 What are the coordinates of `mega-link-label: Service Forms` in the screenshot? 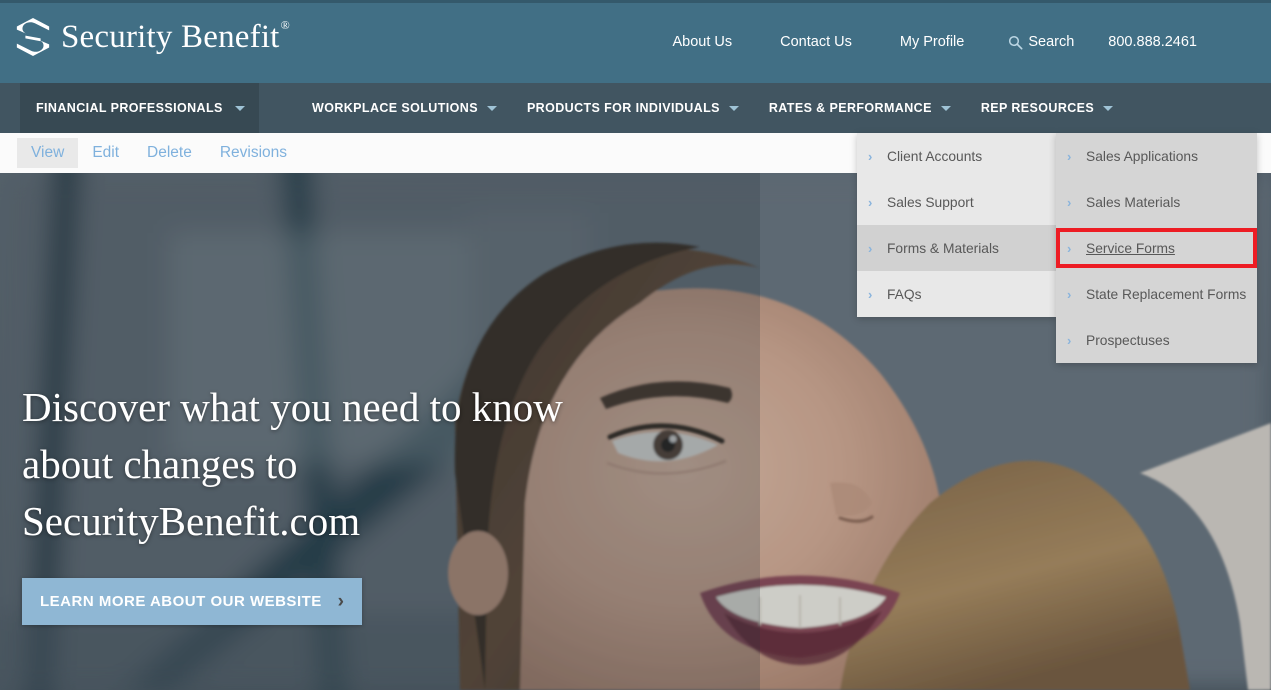 It's located at (1130, 248).